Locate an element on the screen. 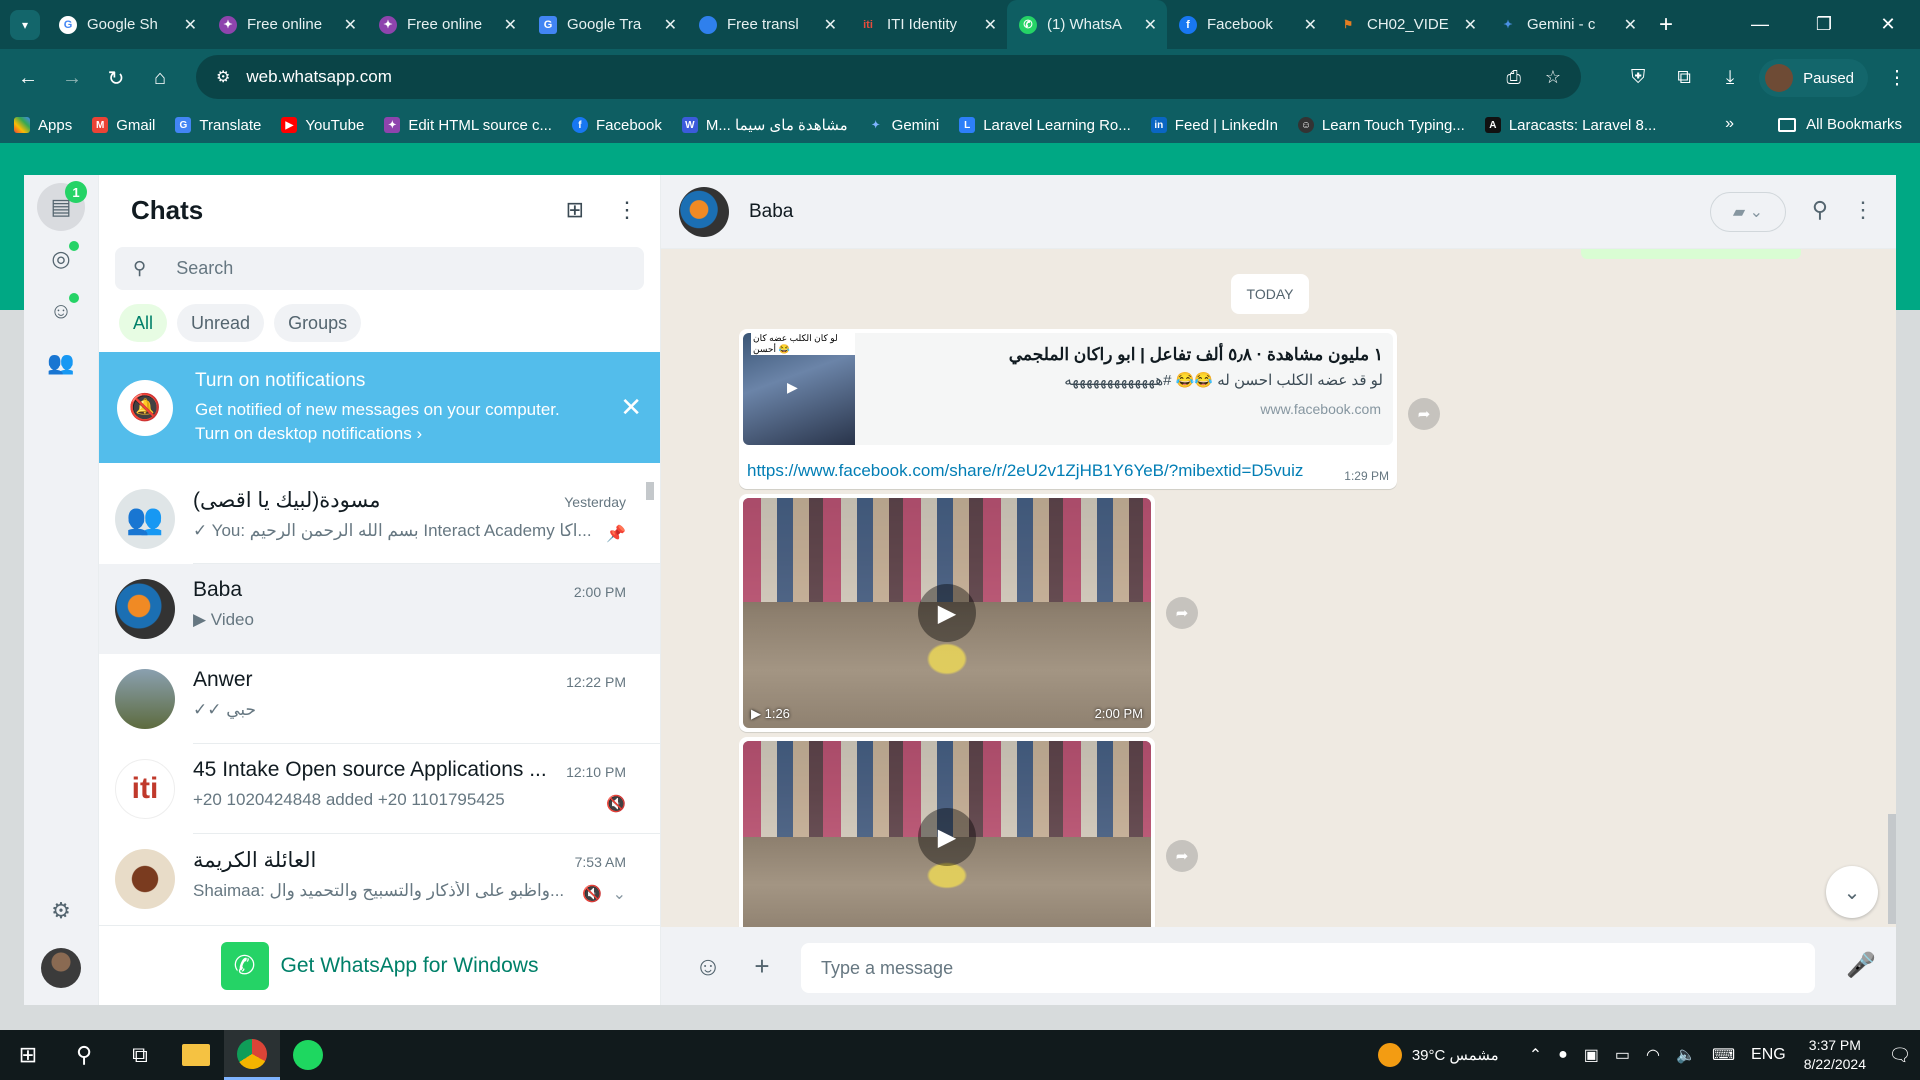 This screenshot has width=1920, height=1080. tab-whatsapp: ✆ (1) WhatsA ✕ is located at coordinates (1087, 24).